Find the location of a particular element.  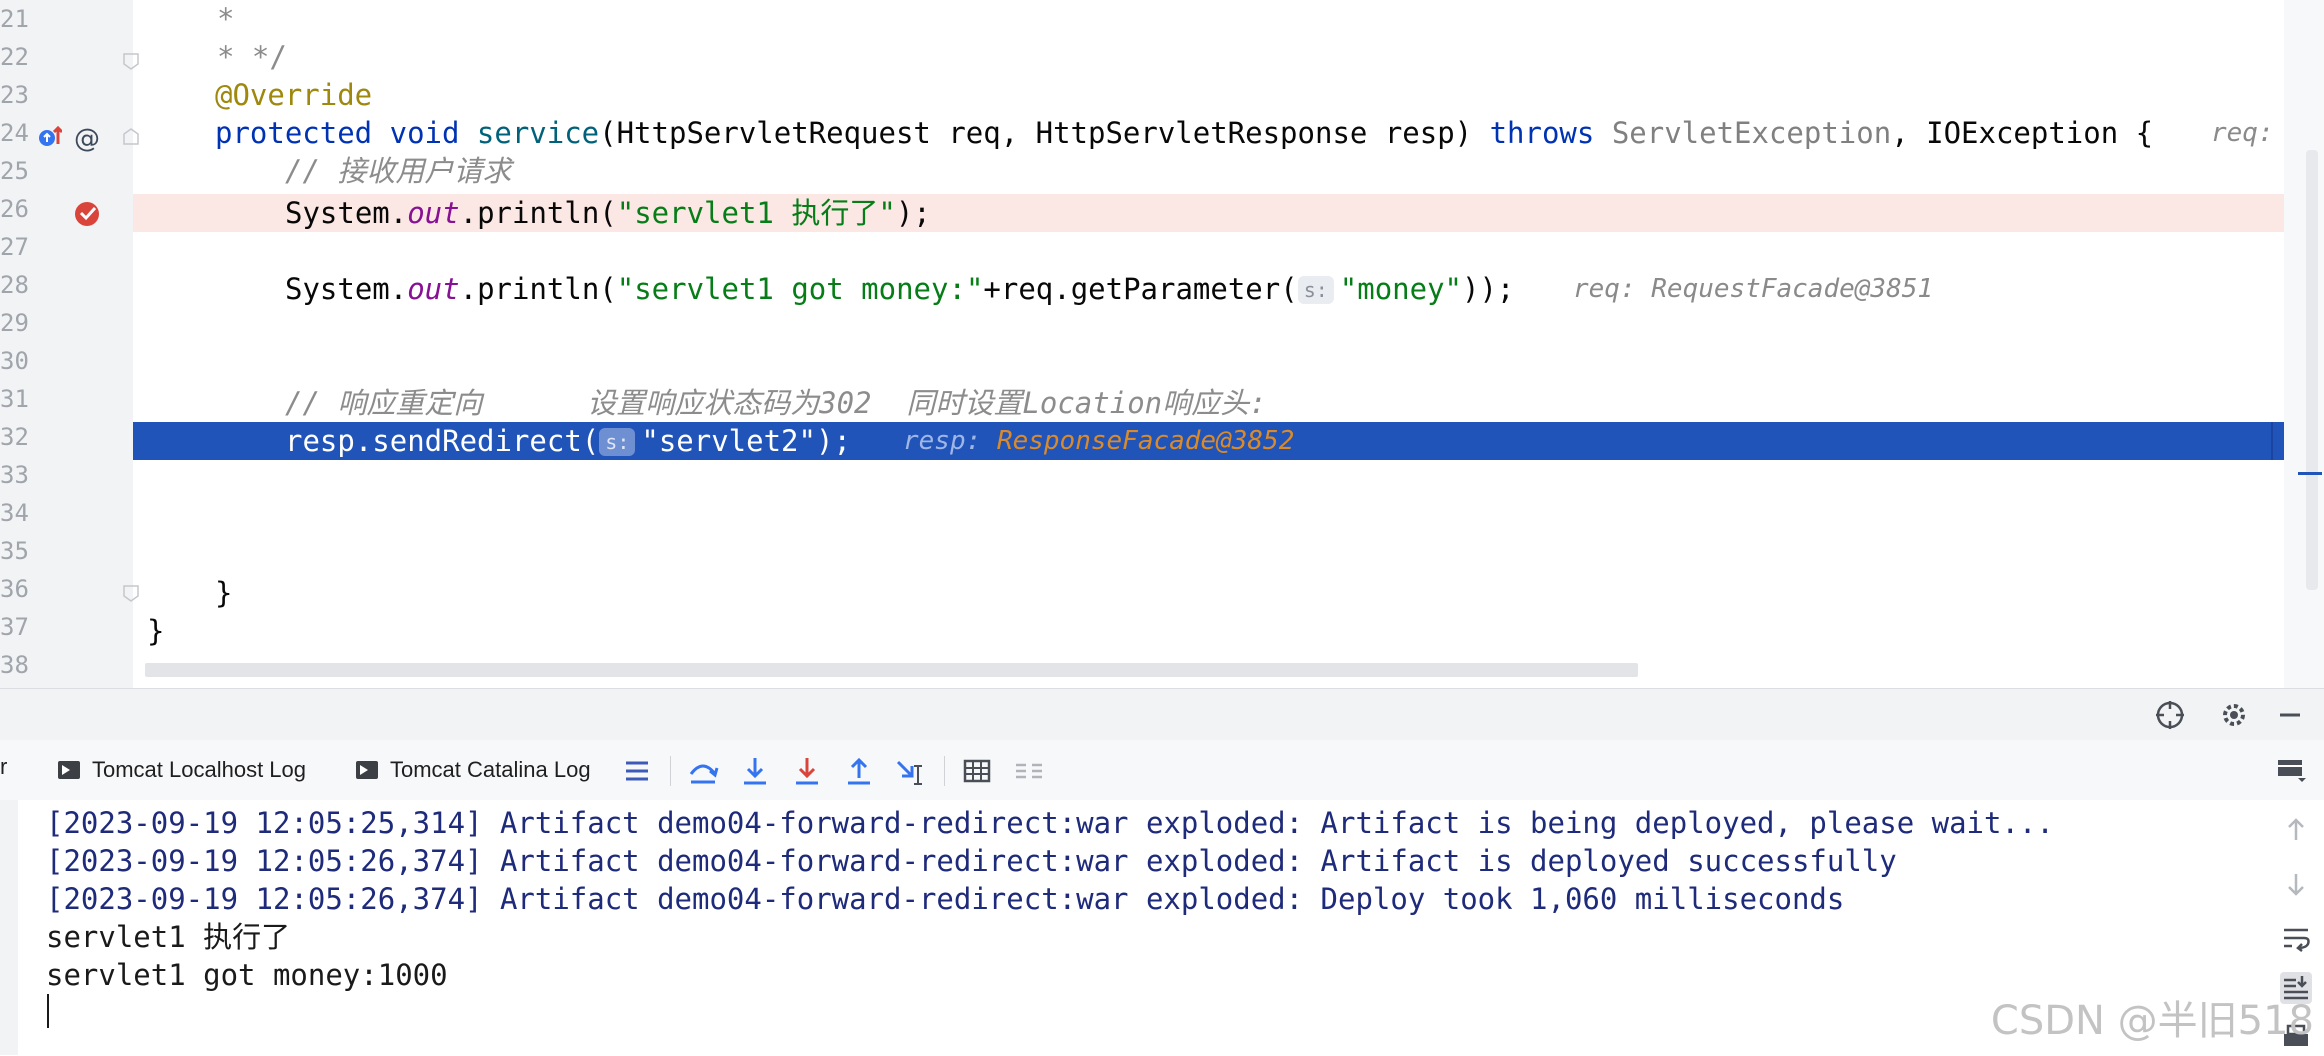

vertical-scrollbar is located at coordinates (2304, 344).